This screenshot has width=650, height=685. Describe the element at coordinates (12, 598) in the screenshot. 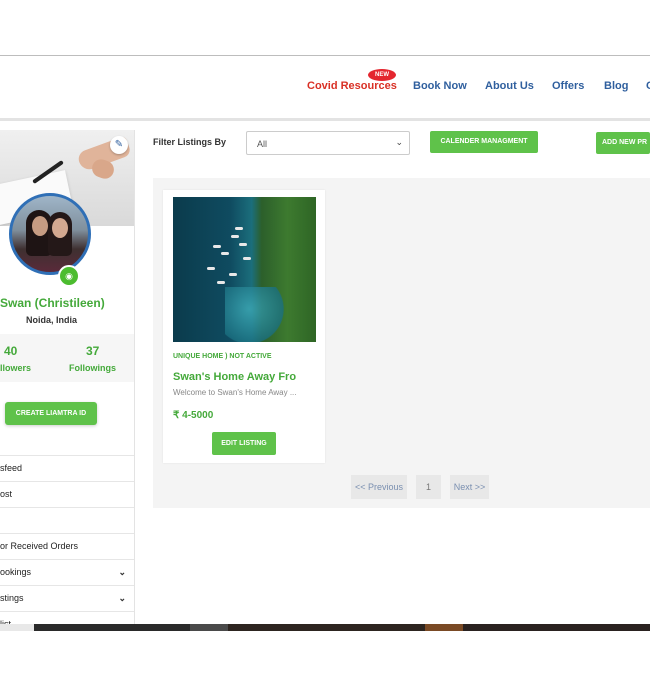

I see `sidebar-item-label: stings` at that location.